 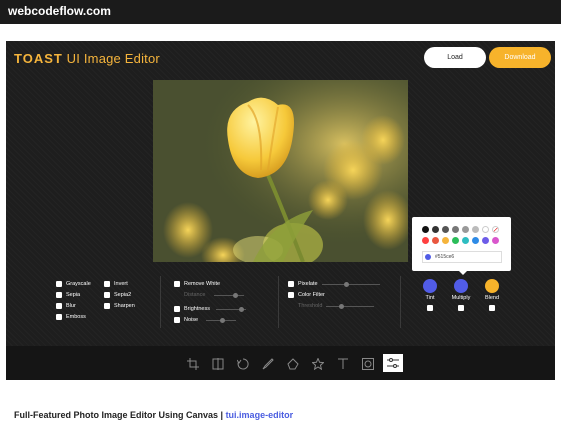 What do you see at coordinates (123, 295) in the screenshot?
I see `sepia2-label: Sepia2` at bounding box center [123, 295].